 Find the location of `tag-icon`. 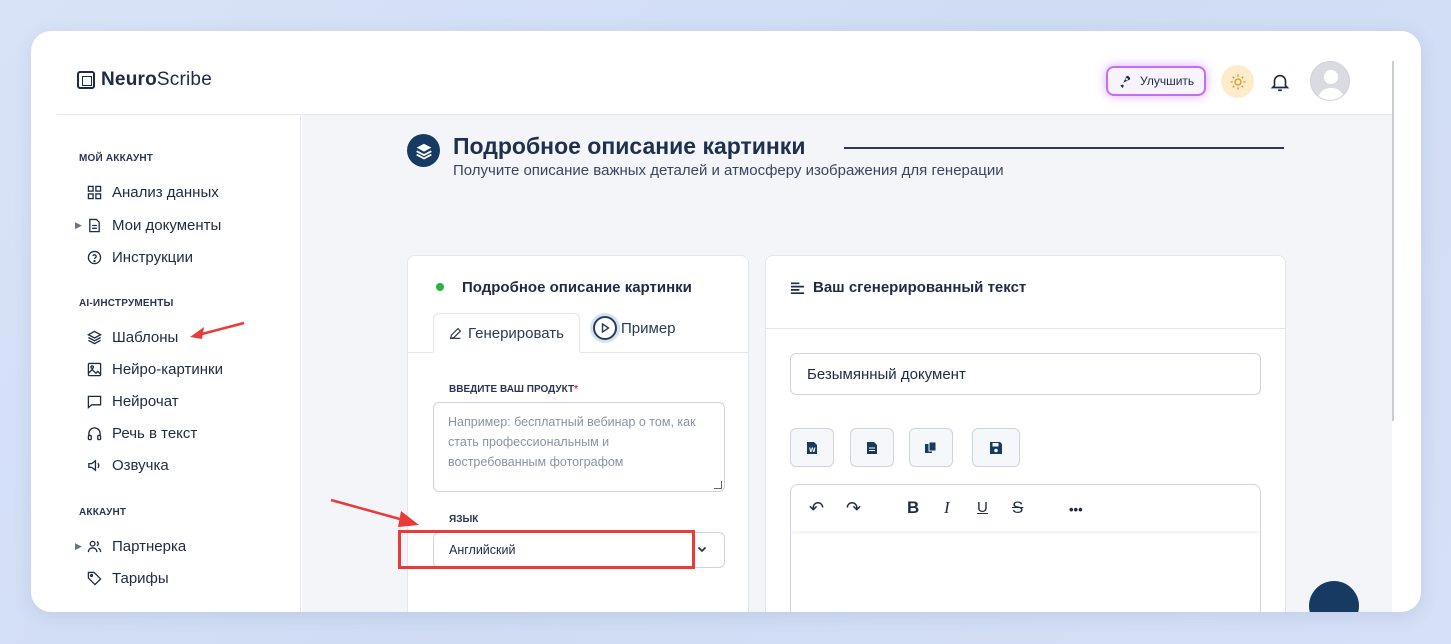

tag-icon is located at coordinates (94, 578).